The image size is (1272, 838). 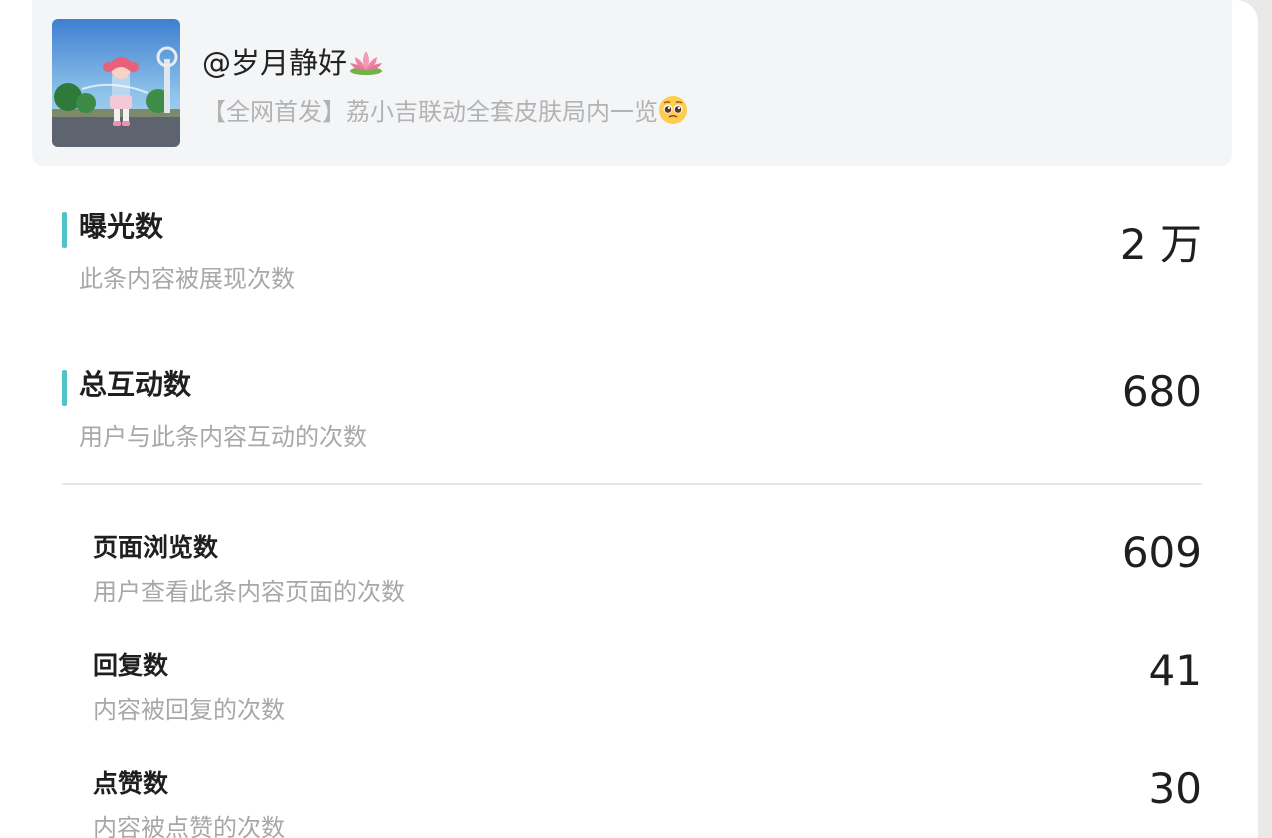 I want to click on breakdown-description: 用户查看此条内容页面的次数, so click(x=249, y=592).